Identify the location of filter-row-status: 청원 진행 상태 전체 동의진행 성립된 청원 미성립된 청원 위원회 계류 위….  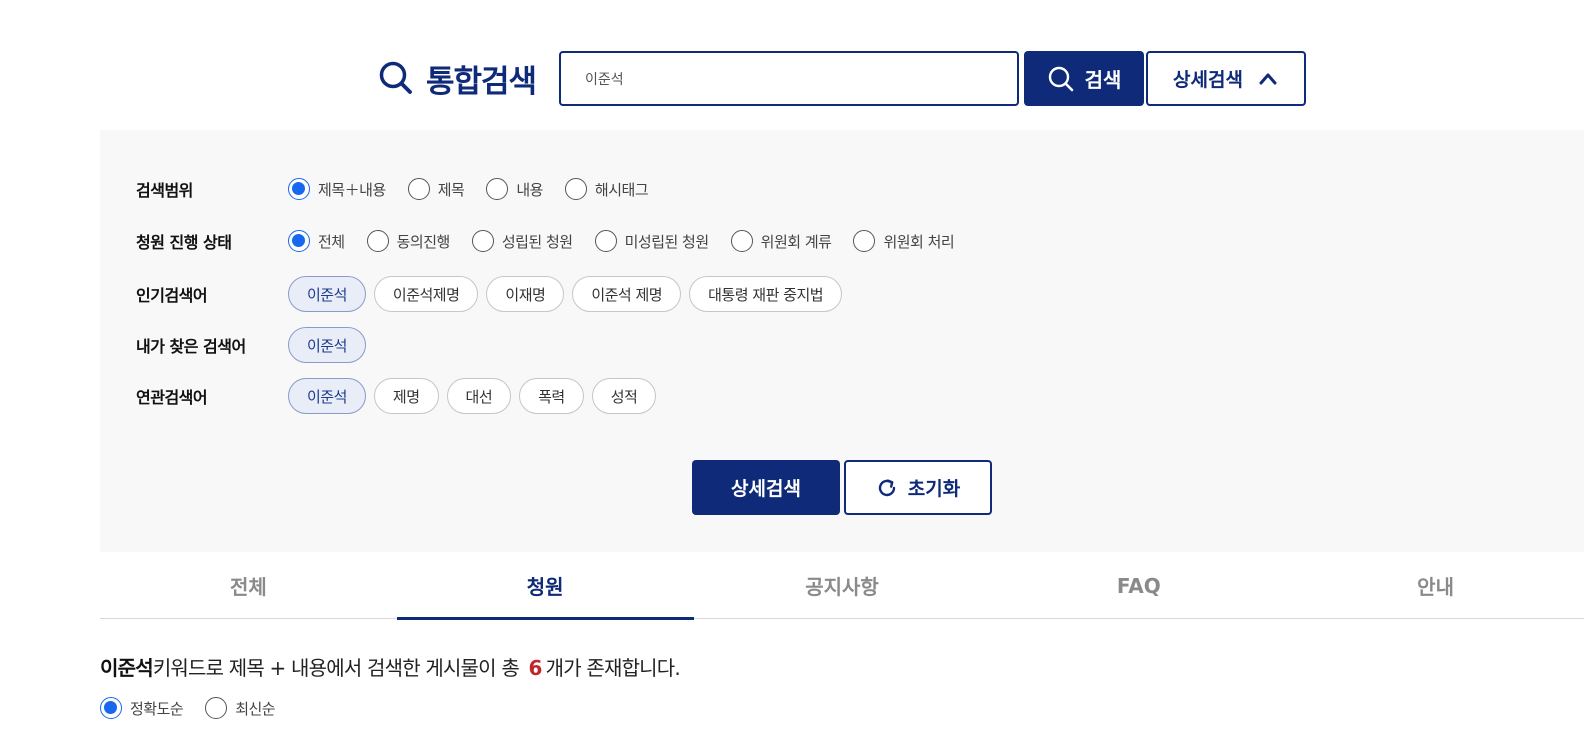
(556, 241).